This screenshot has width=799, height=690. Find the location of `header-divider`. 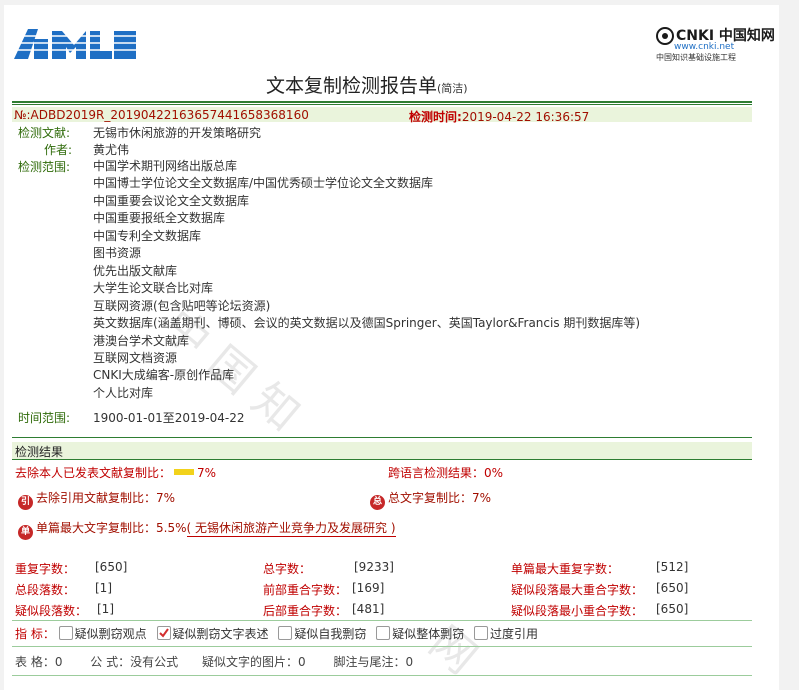

header-divider is located at coordinates (382, 102).